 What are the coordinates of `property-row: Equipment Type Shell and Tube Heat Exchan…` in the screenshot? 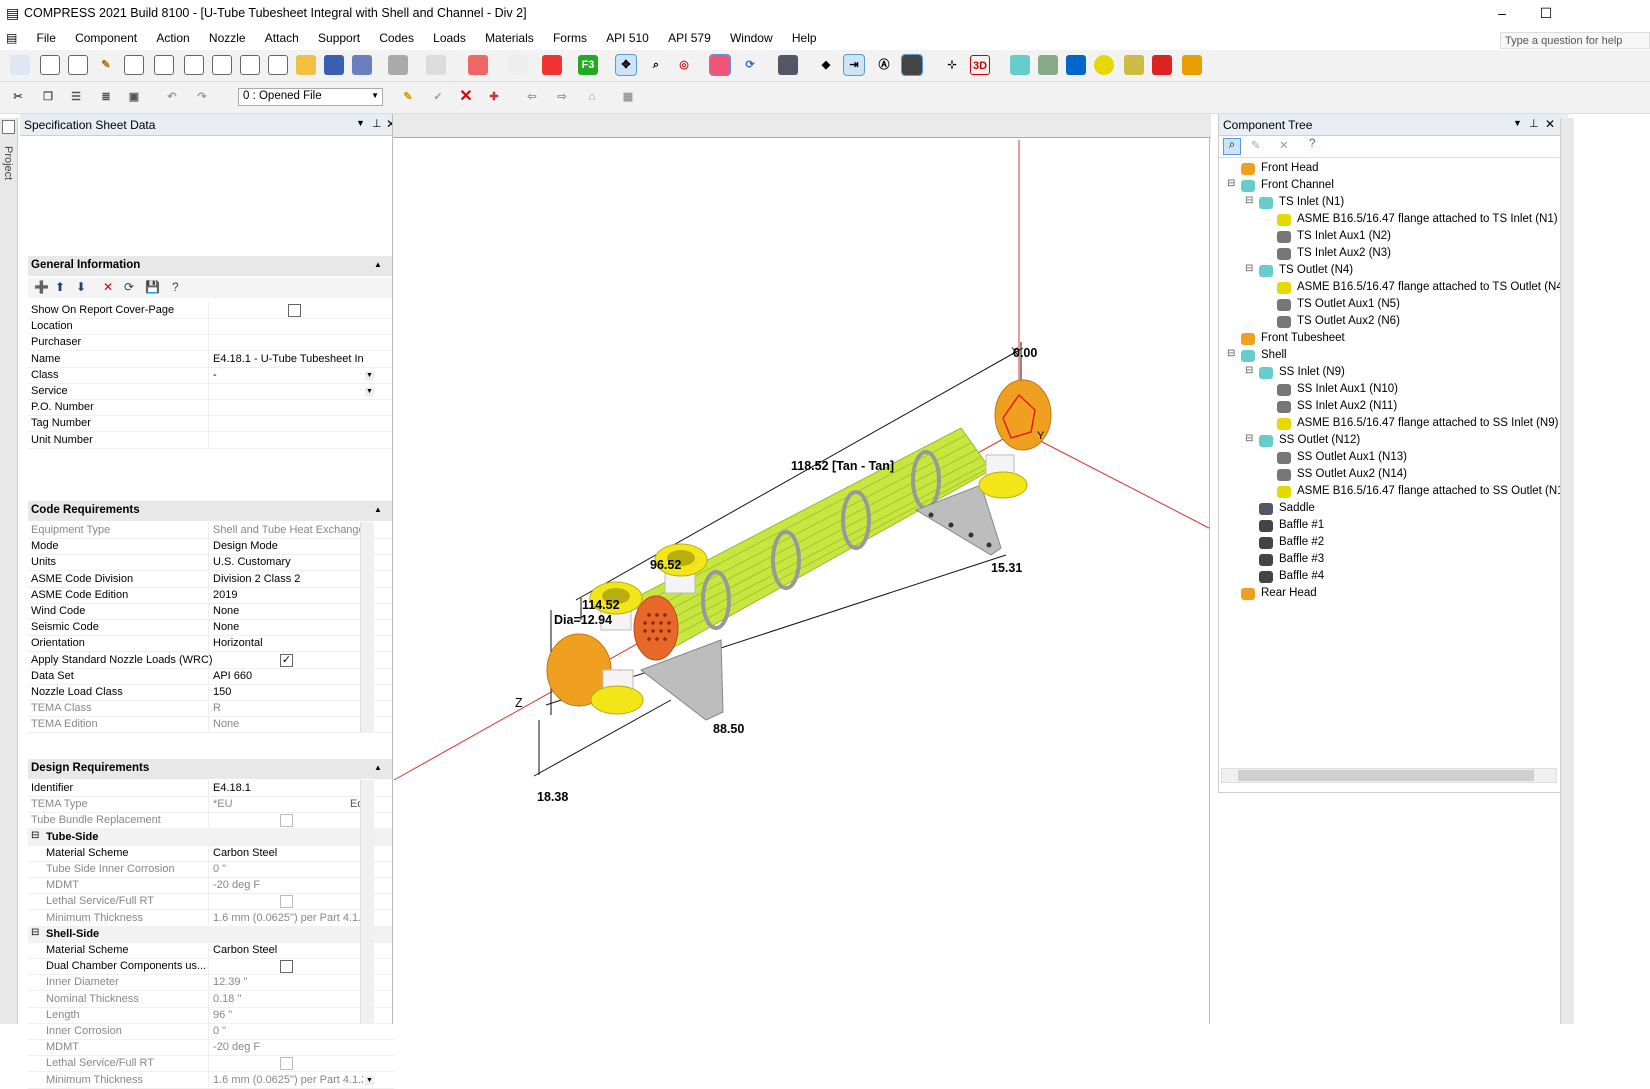 It's located at (211, 530).